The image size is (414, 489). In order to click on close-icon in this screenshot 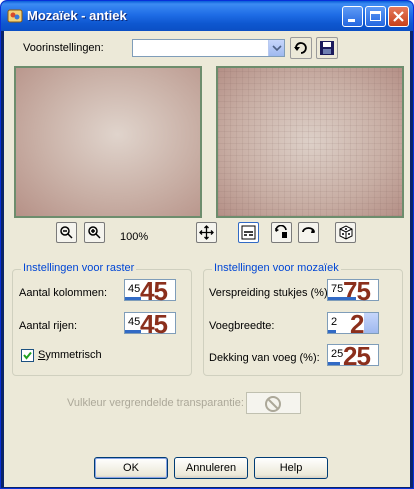, I will do `click(398, 16)`.